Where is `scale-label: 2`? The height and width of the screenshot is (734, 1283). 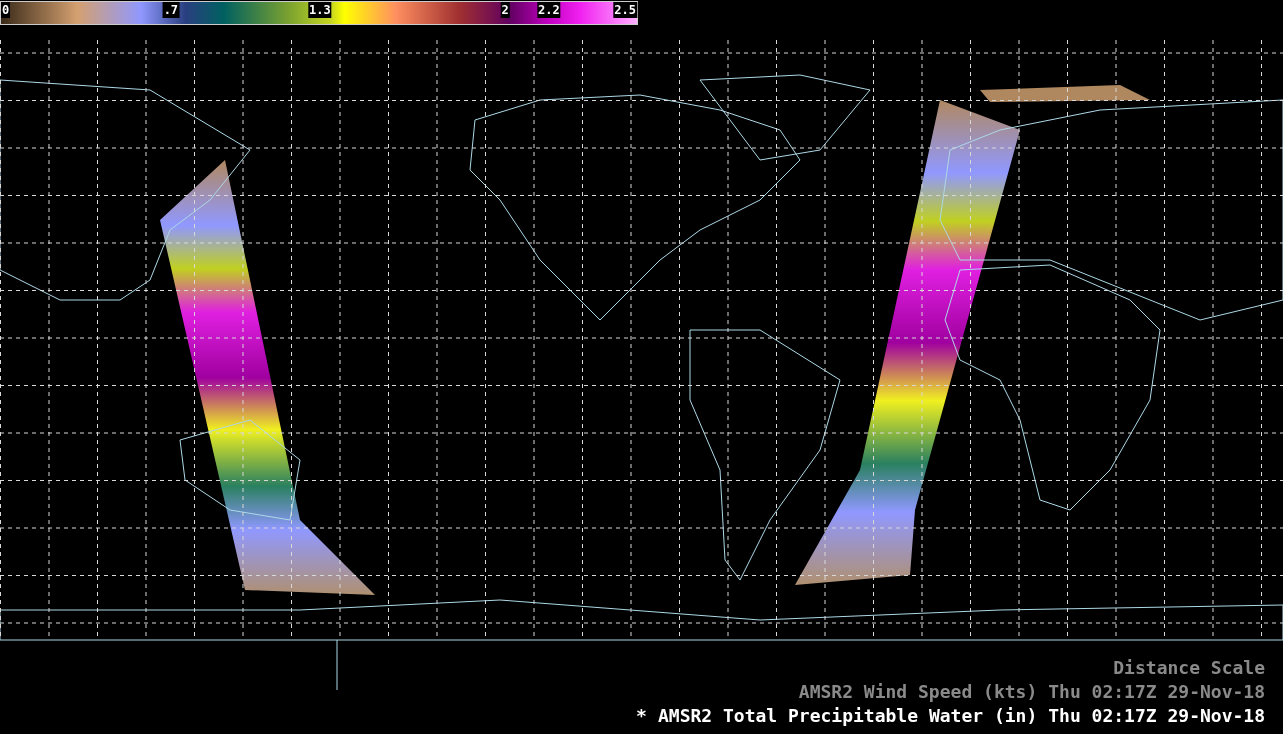
scale-label: 2 is located at coordinates (505, 10).